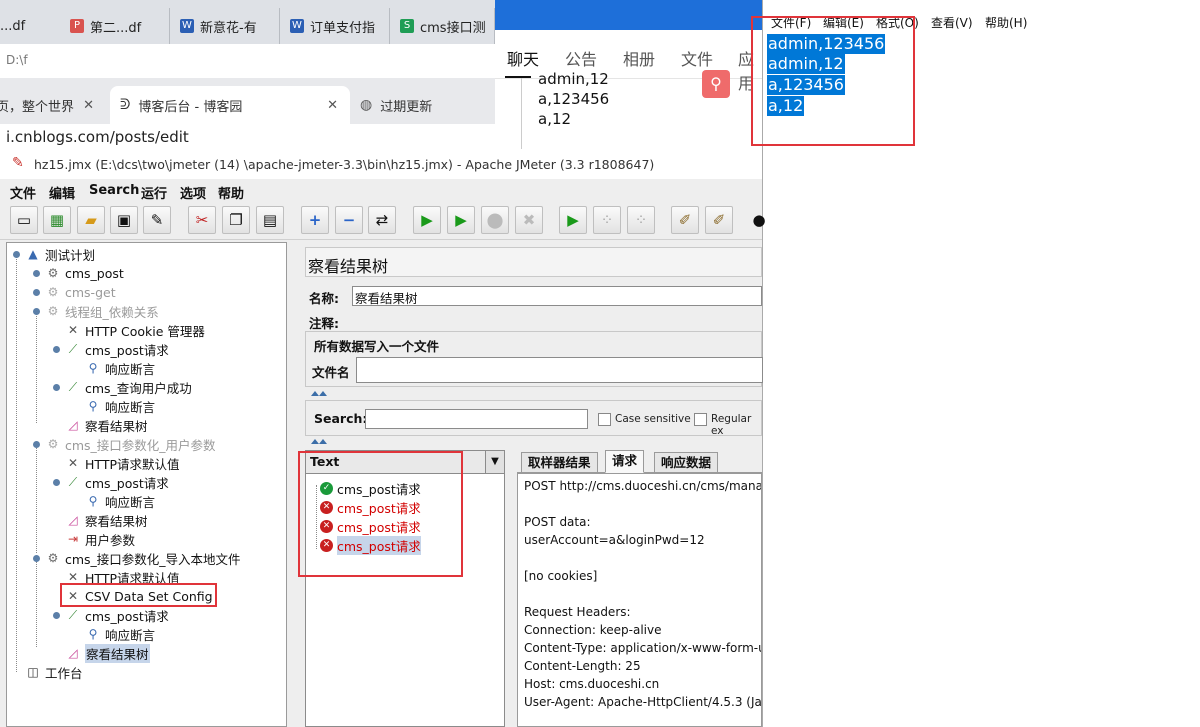 The image size is (1200, 727). Describe the element at coordinates (187, 26) in the screenshot. I see `word-icon: W` at that location.